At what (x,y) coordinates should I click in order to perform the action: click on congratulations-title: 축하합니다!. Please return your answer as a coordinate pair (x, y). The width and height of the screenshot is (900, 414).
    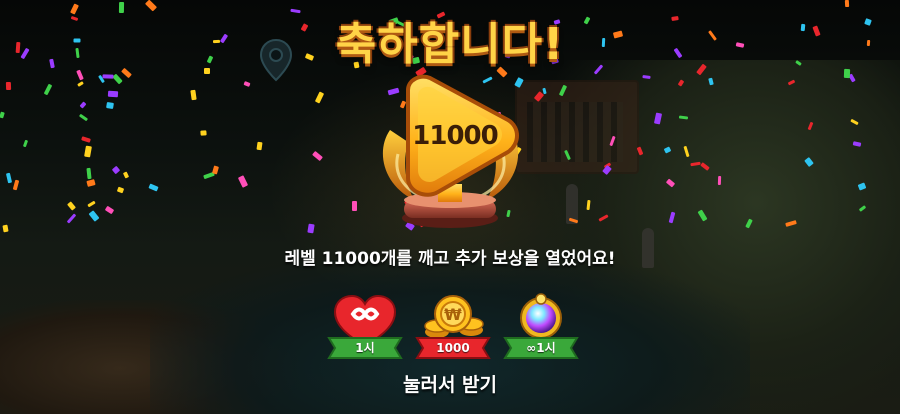
    Looking at the image, I should click on (450, 44).